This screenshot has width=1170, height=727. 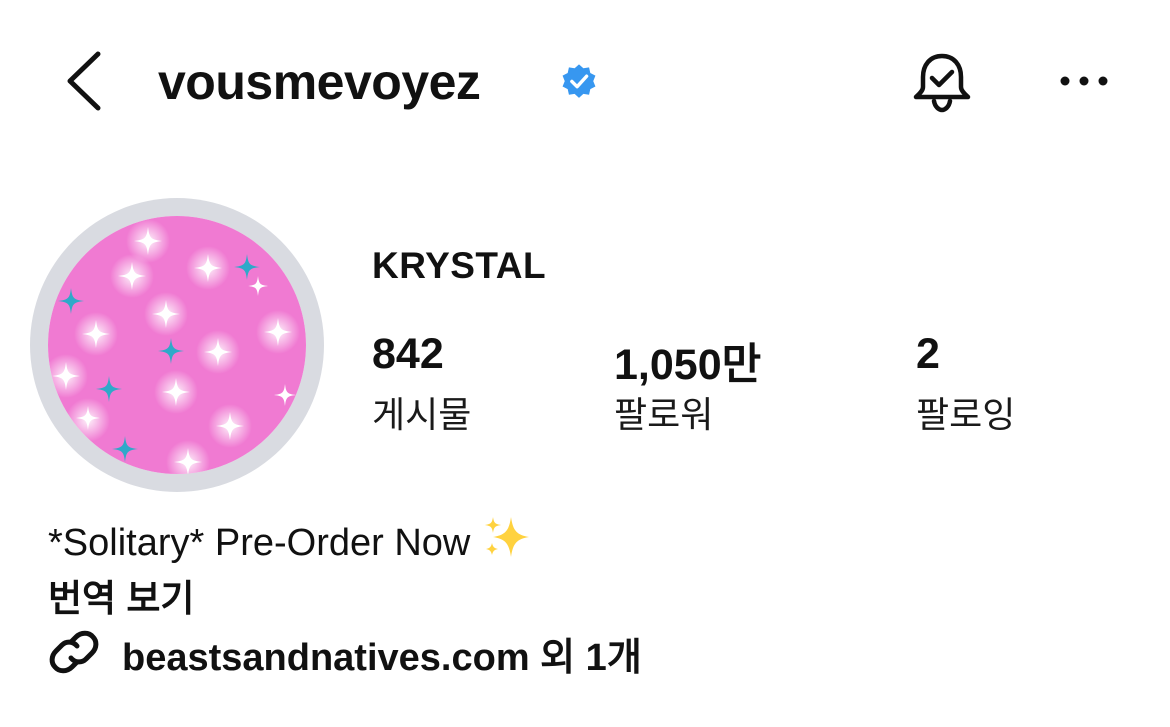 What do you see at coordinates (966, 414) in the screenshot?
I see `following-label: 팔로잉` at bounding box center [966, 414].